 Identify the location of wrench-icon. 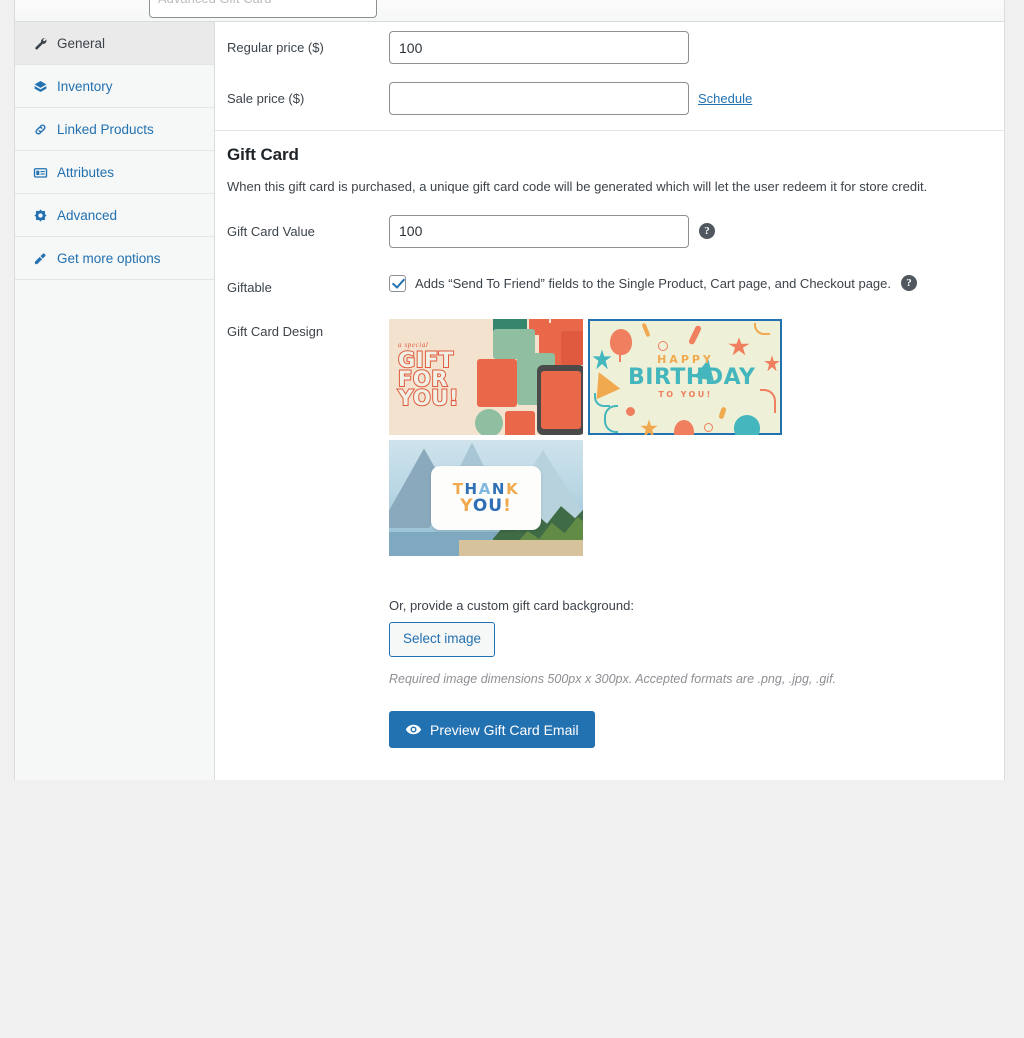
(40, 43).